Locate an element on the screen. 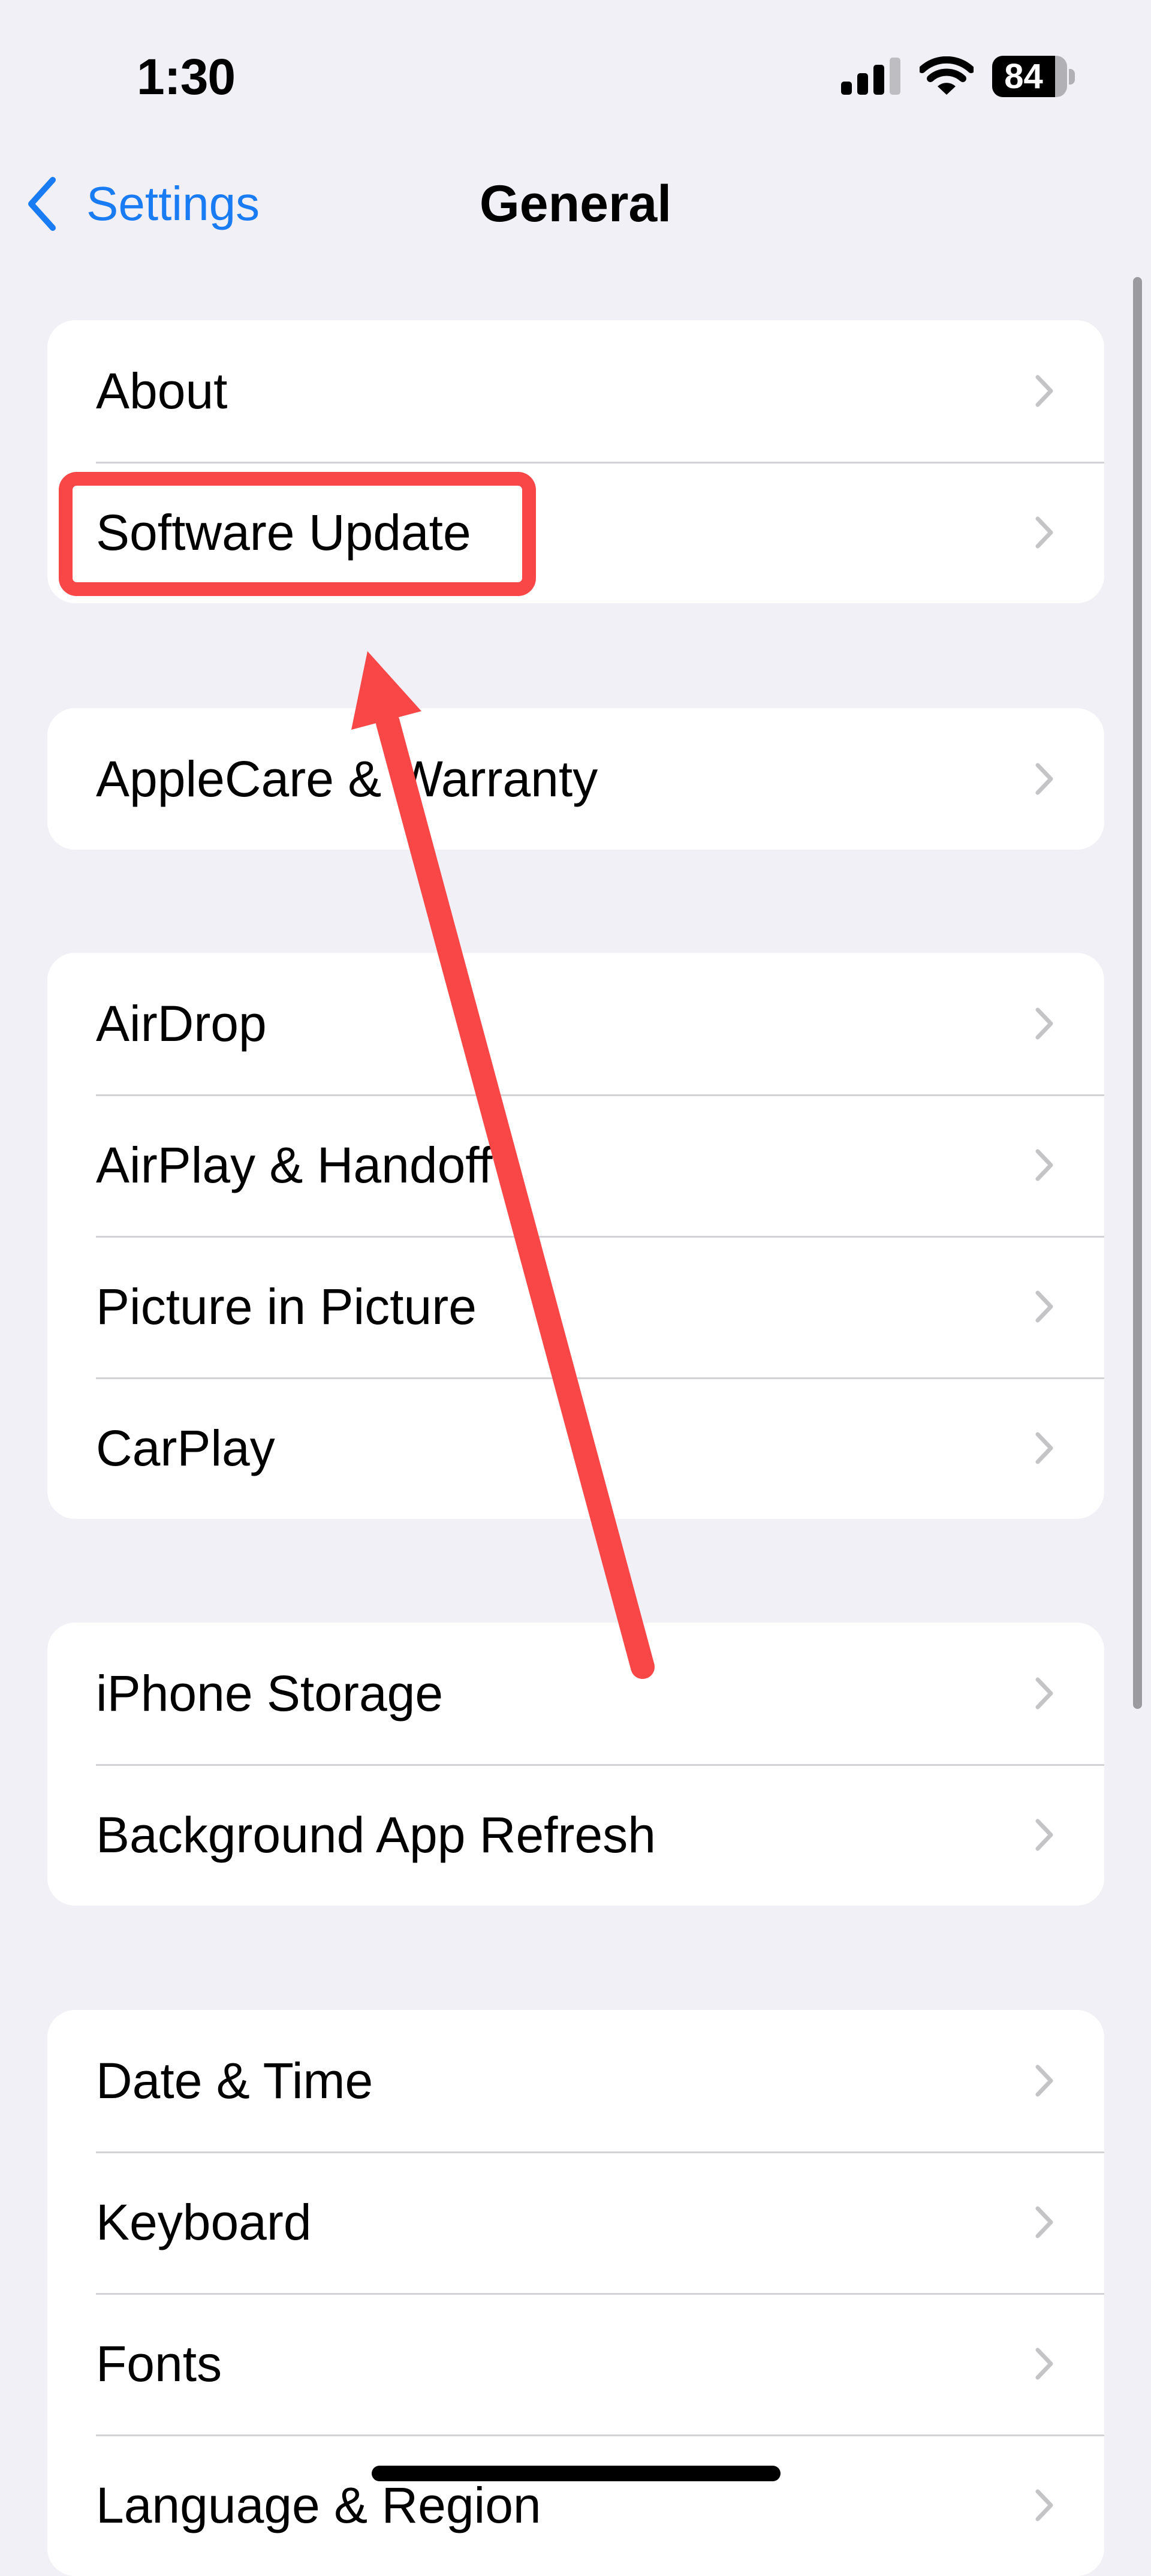 The width and height of the screenshot is (1151, 2576). list-item-background-app-refresh: Background App Refresh is located at coordinates (575, 1835).